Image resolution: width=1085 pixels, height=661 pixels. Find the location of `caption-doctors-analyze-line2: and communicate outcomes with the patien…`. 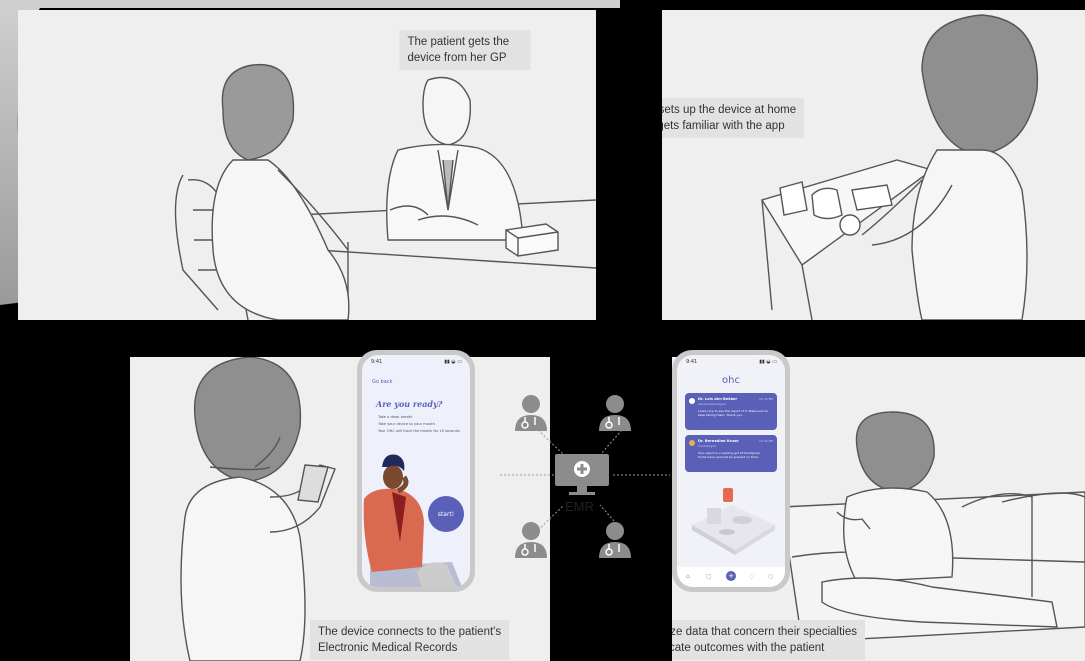

caption-doctors-analyze-line2: and communicate outcomes with the patien… is located at coordinates (748, 648).